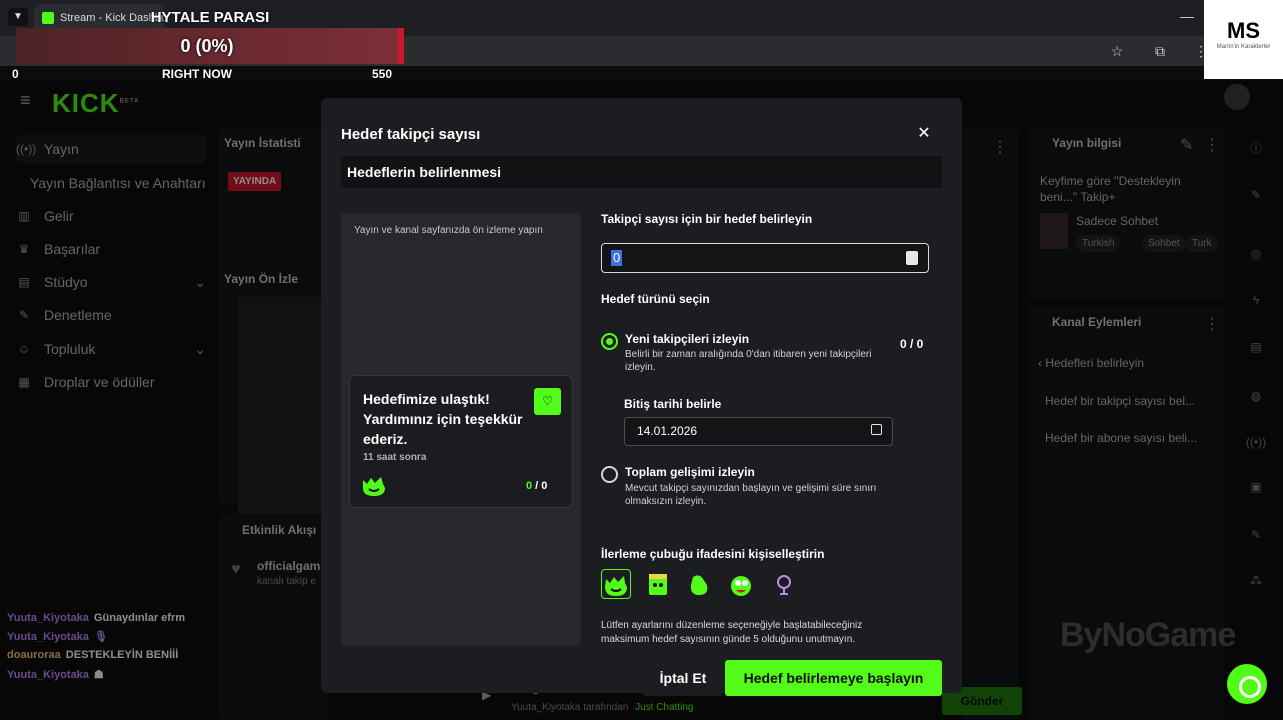 The image size is (1283, 720). Describe the element at coordinates (617, 258) in the screenshot. I see `goal-input-value: 0` at that location.